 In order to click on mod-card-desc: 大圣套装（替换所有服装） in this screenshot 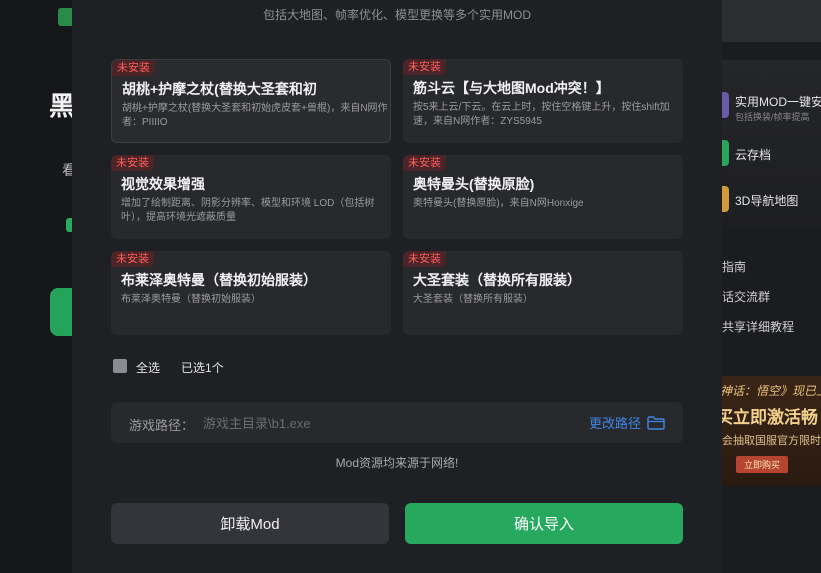, I will do `click(473, 299)`.